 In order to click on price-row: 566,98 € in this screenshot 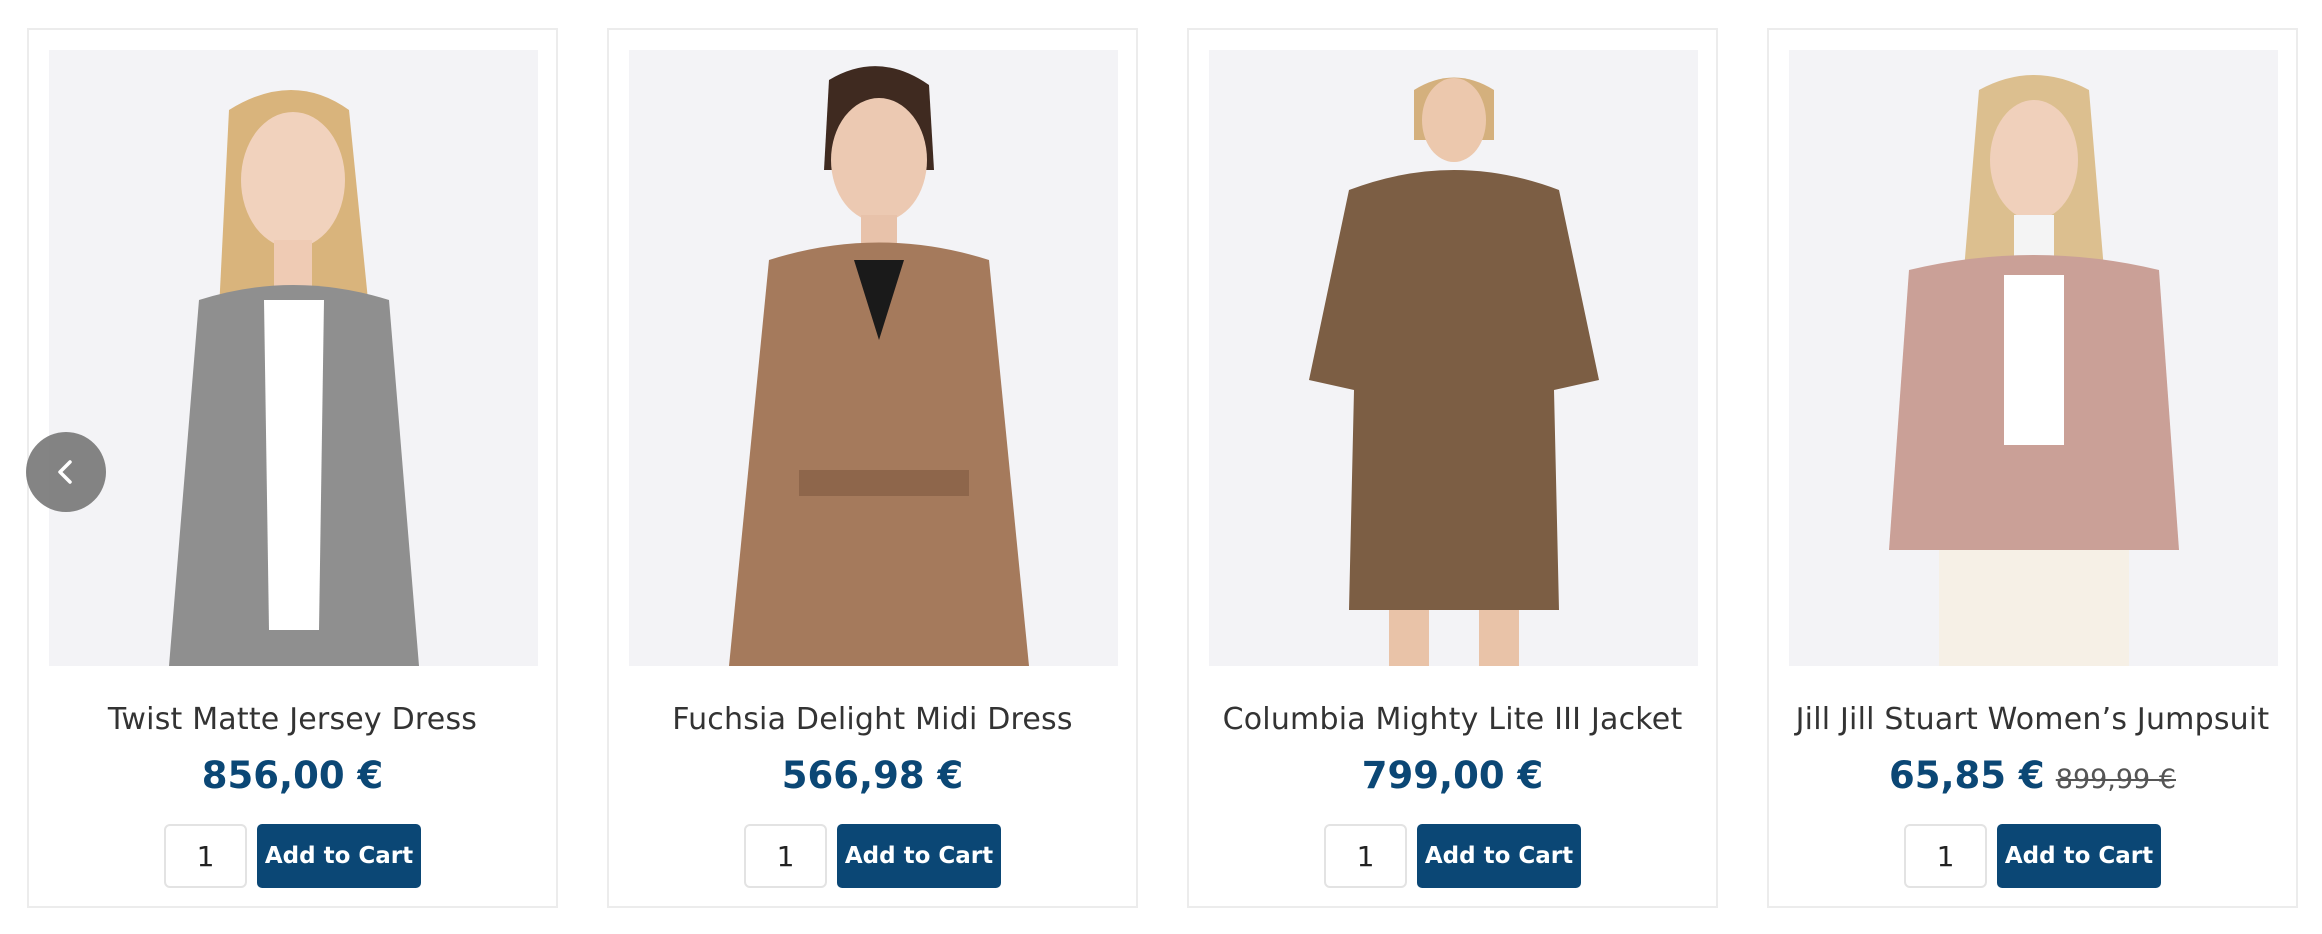, I will do `click(872, 775)`.